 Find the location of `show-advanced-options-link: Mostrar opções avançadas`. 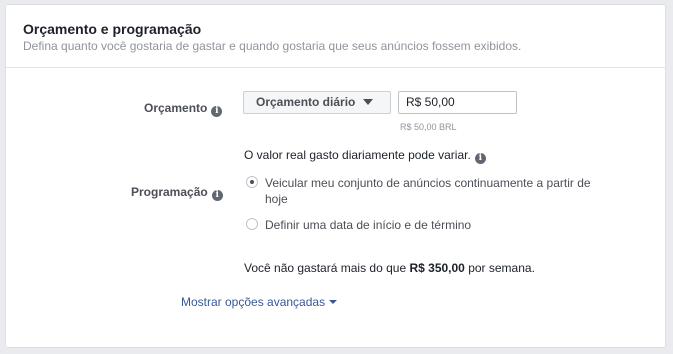

show-advanced-options-link: Mostrar opções avançadas is located at coordinates (259, 302).